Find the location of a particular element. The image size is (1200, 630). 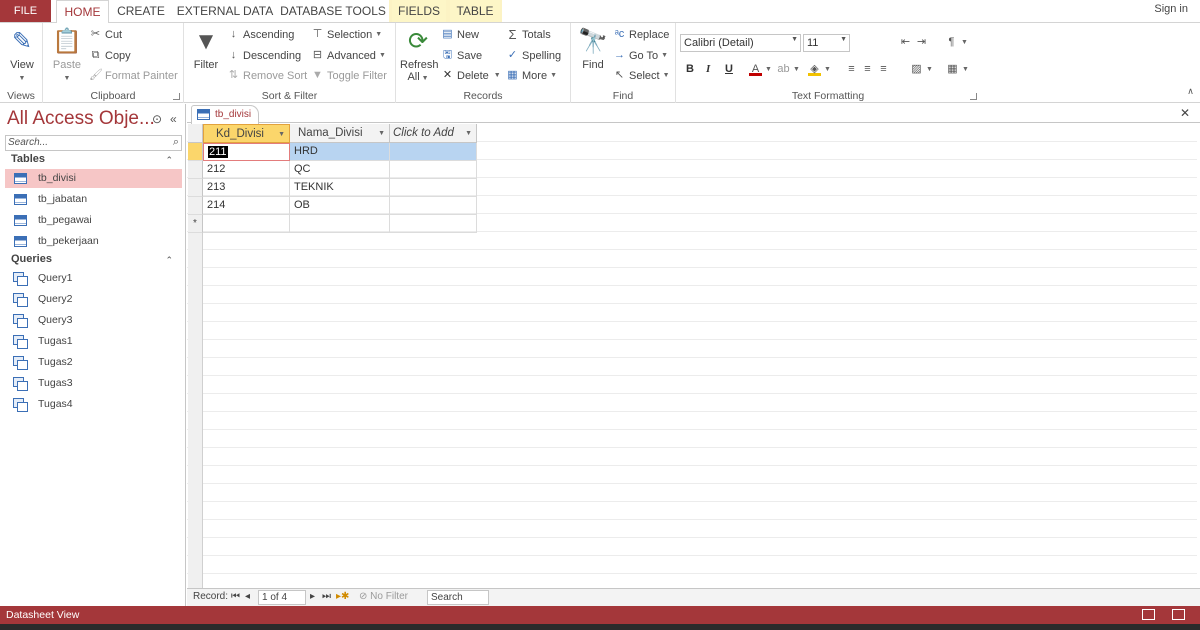

ascending-button: ↓ Ascending is located at coordinates (261, 34).